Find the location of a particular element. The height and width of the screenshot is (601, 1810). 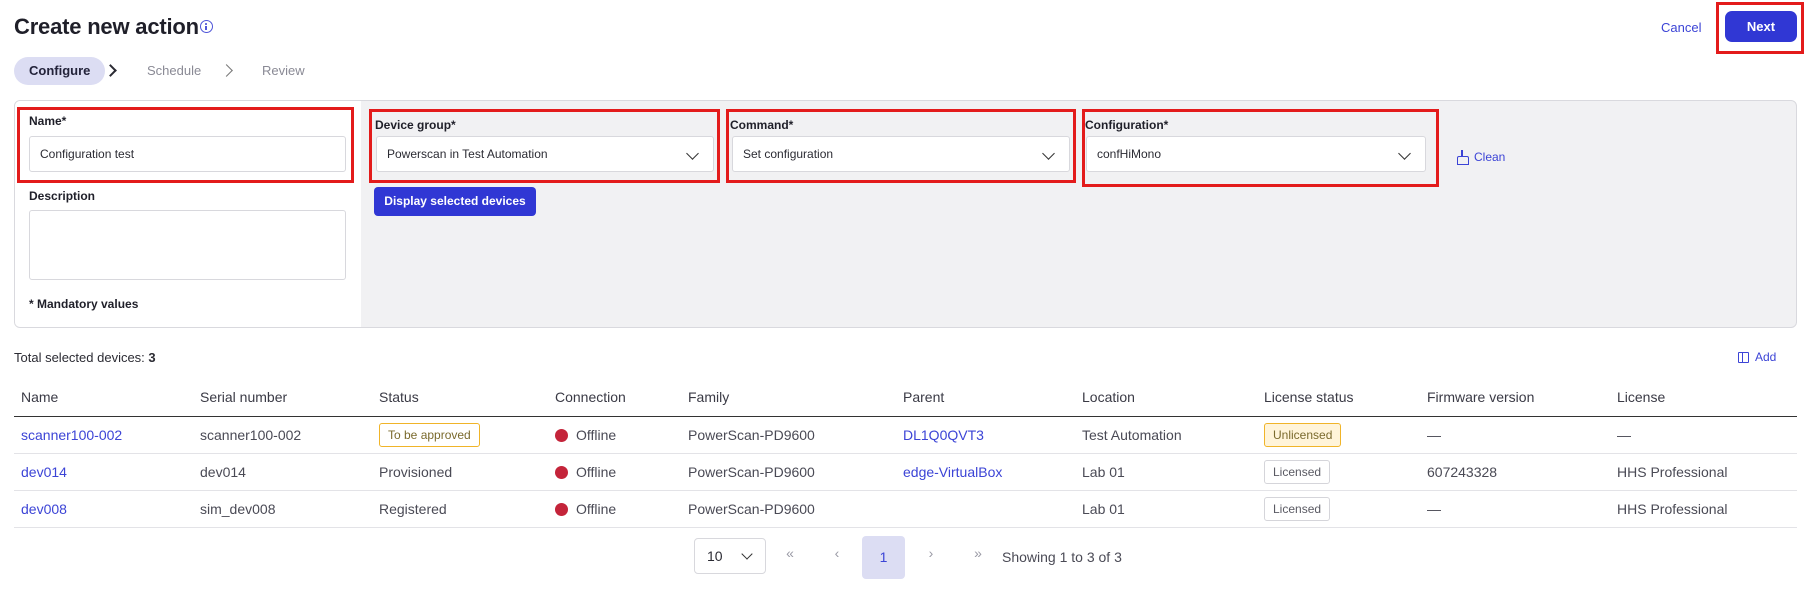

name-label: Name* is located at coordinates (48, 121).